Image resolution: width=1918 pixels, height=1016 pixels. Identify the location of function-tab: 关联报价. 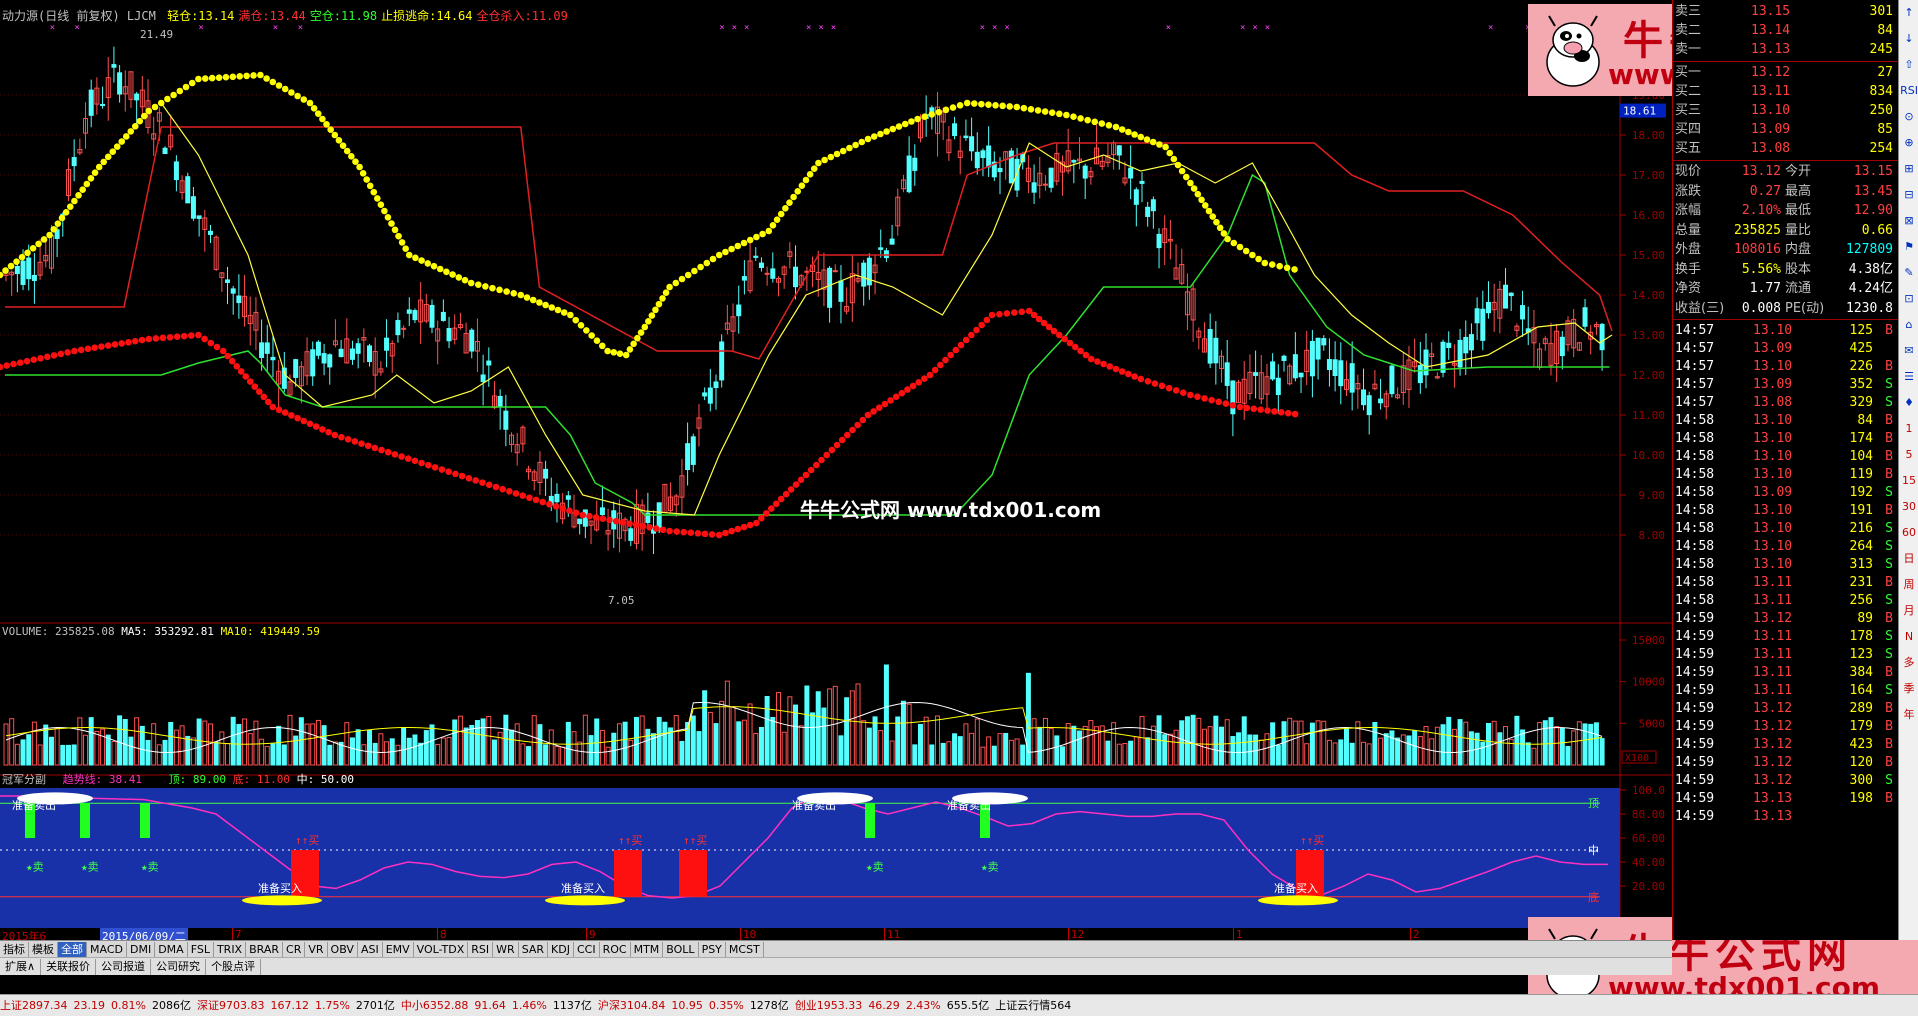
(69, 966).